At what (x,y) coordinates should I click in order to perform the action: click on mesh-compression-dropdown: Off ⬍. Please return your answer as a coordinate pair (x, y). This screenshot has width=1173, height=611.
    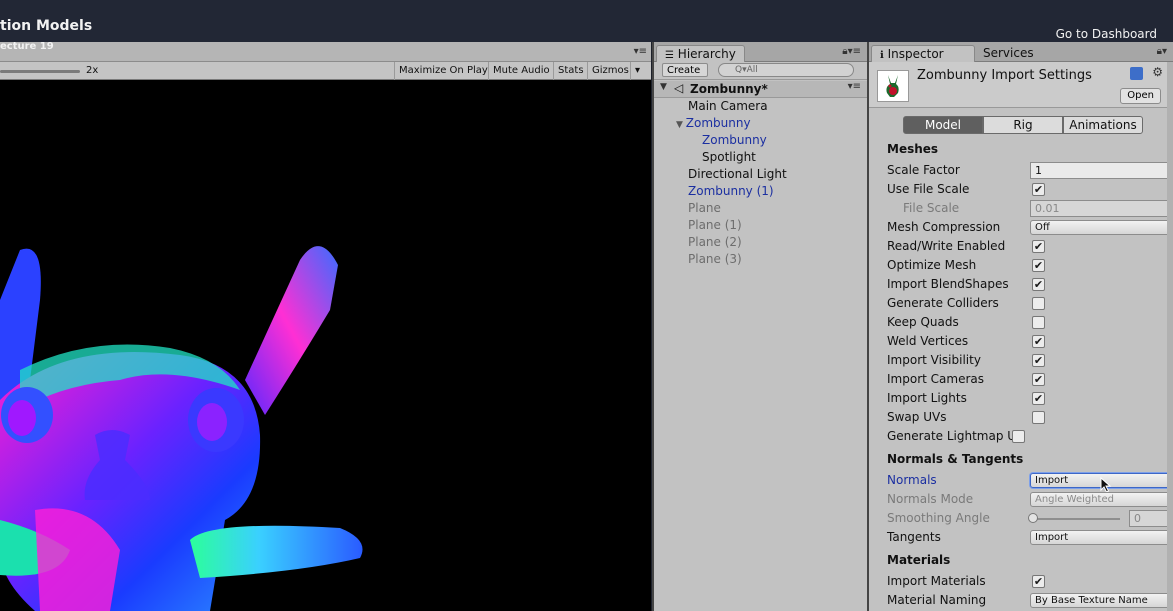
    Looking at the image, I should click on (1101, 227).